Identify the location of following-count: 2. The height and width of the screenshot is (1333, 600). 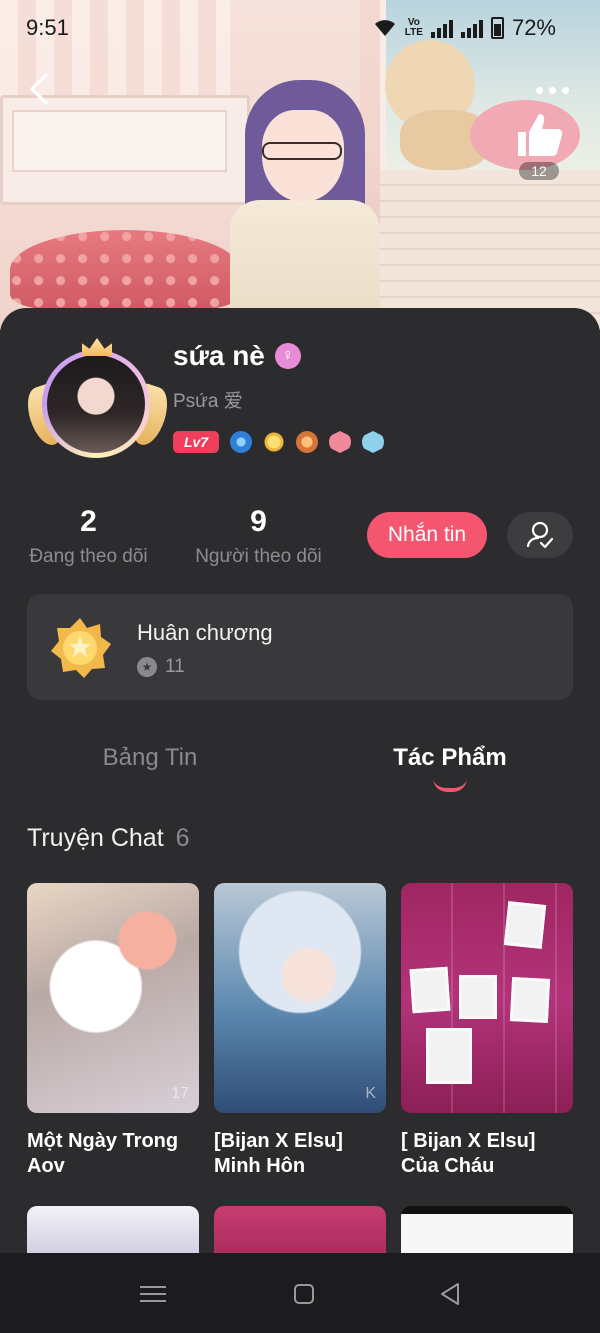
(88, 521).